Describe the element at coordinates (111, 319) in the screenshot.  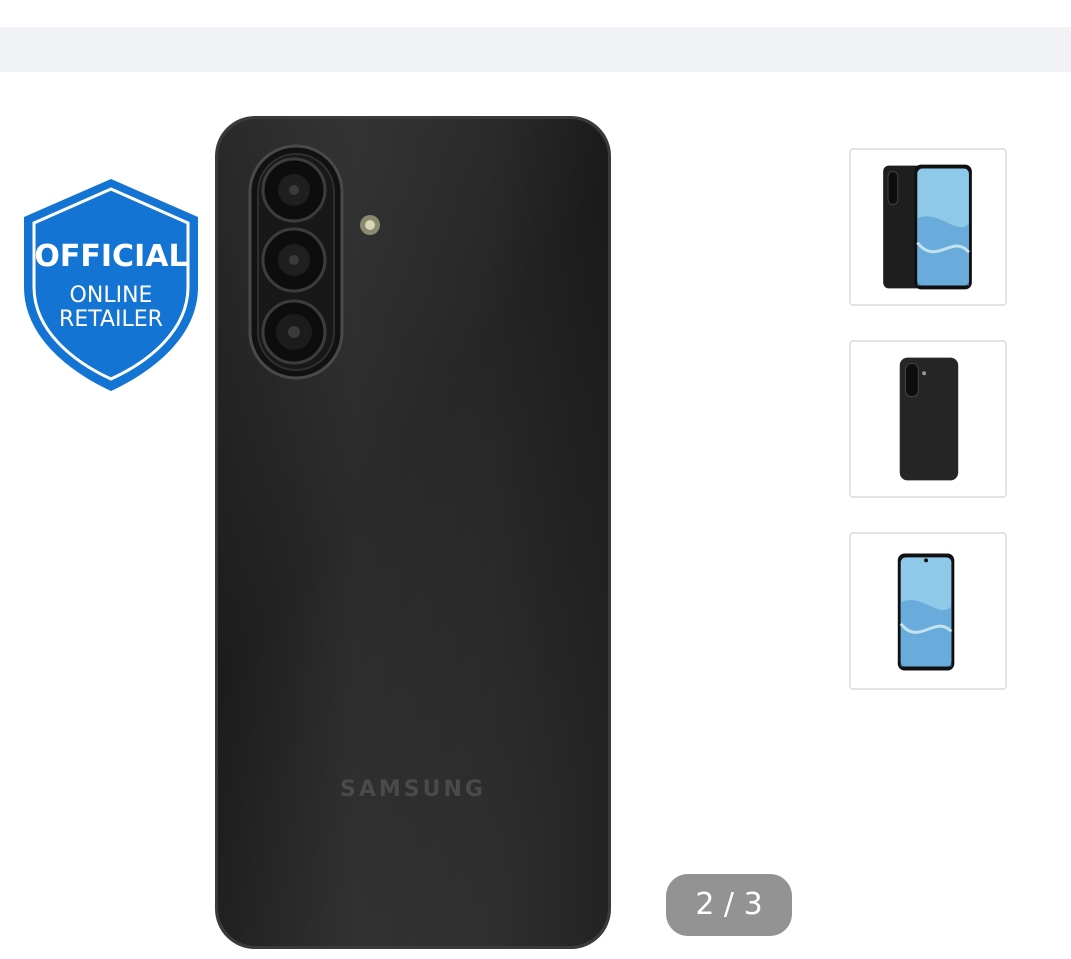
I see `badge-line-retailer: RETAILER` at that location.